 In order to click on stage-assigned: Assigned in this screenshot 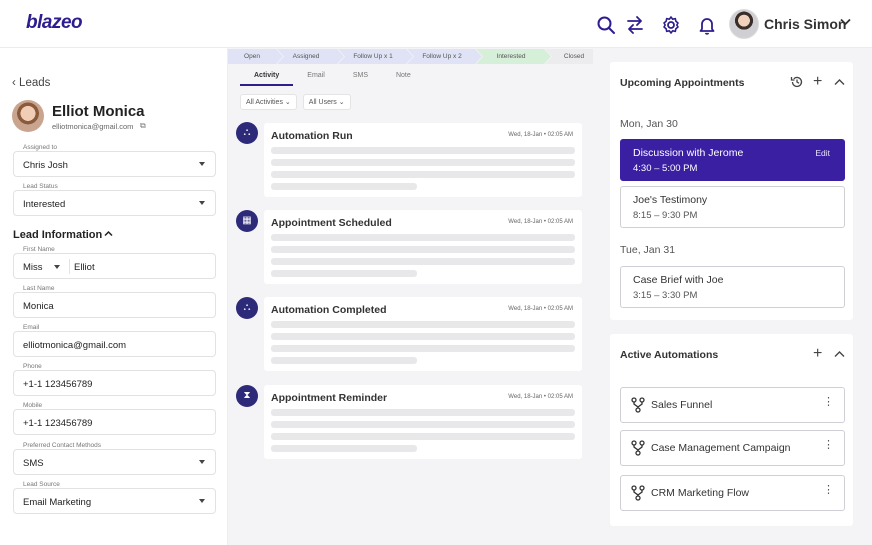, I will do `click(306, 56)`.